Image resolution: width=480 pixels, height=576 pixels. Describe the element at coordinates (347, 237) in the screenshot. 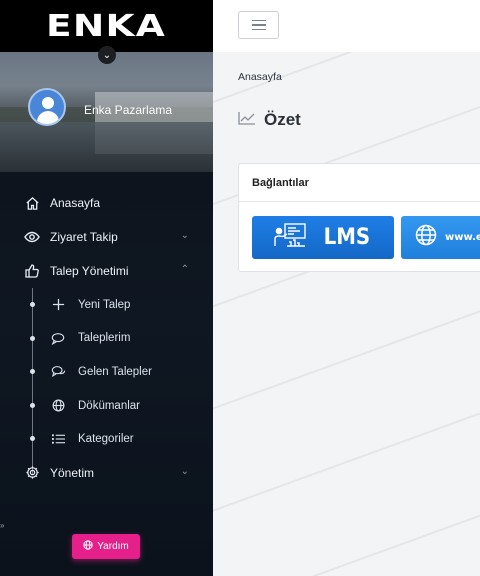

I see `lms-label: LMS` at that location.